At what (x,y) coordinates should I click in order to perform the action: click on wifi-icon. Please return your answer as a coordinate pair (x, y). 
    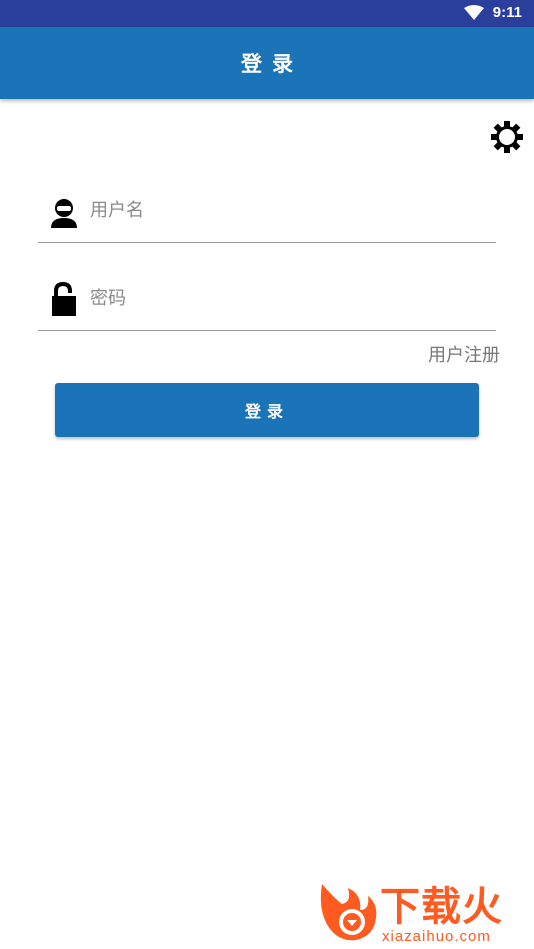
    Looking at the image, I should click on (474, 12).